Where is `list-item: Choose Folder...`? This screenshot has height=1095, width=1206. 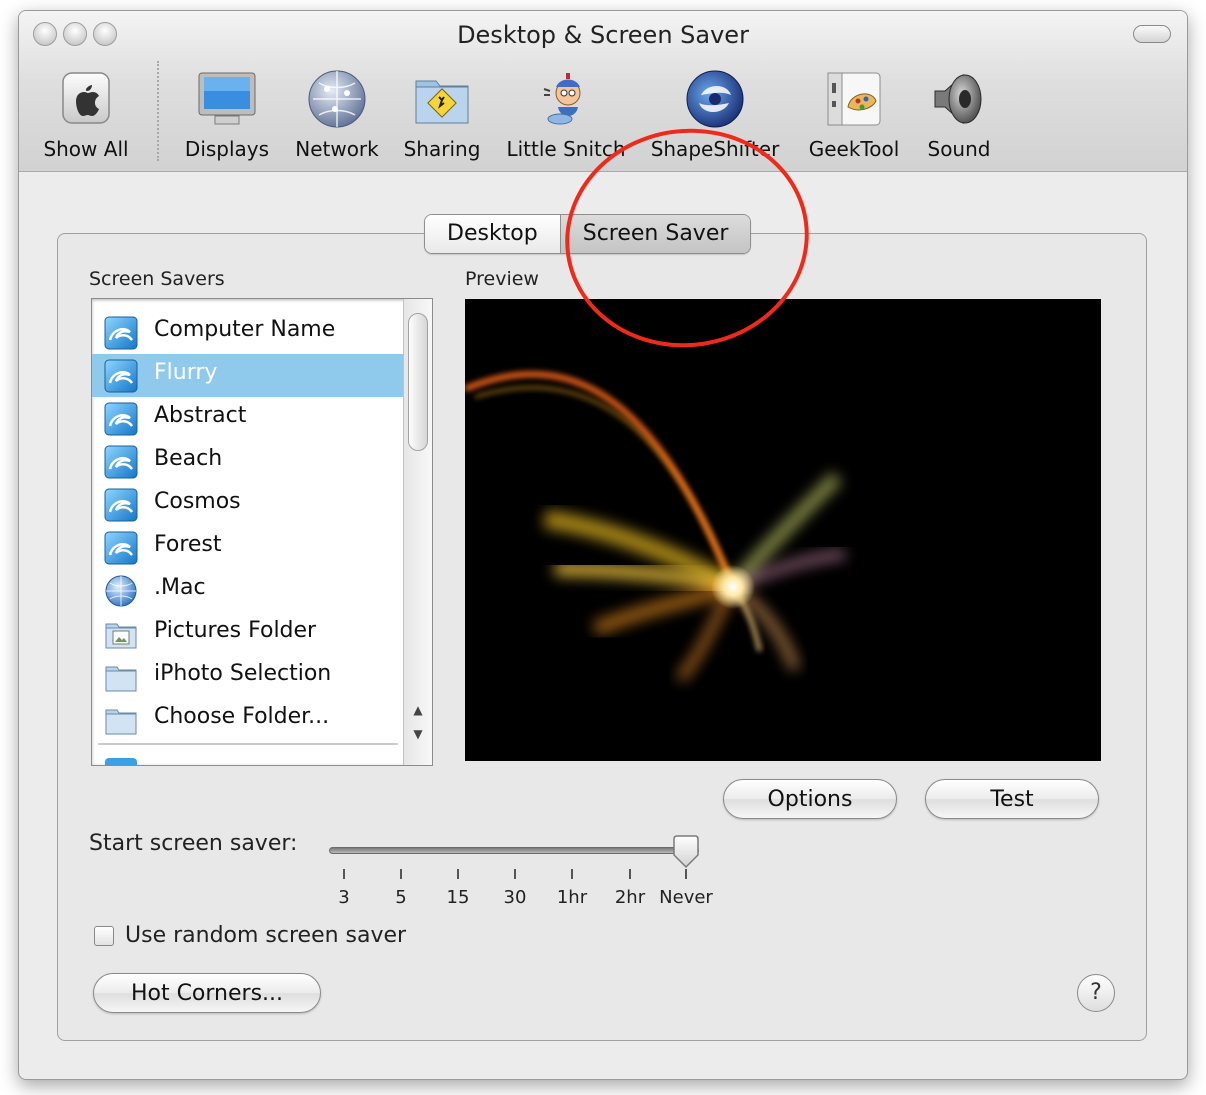 list-item: Choose Folder... is located at coordinates (248, 719).